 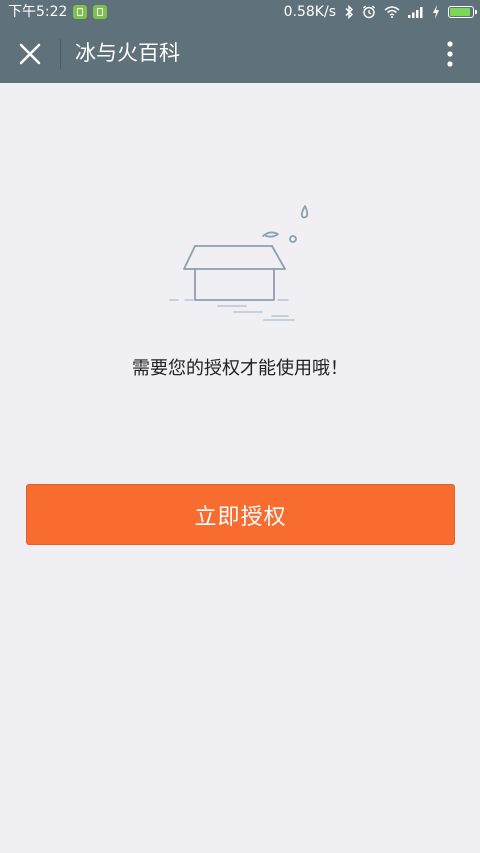 I want to click on status-time: 下午5:22, so click(x=38, y=12).